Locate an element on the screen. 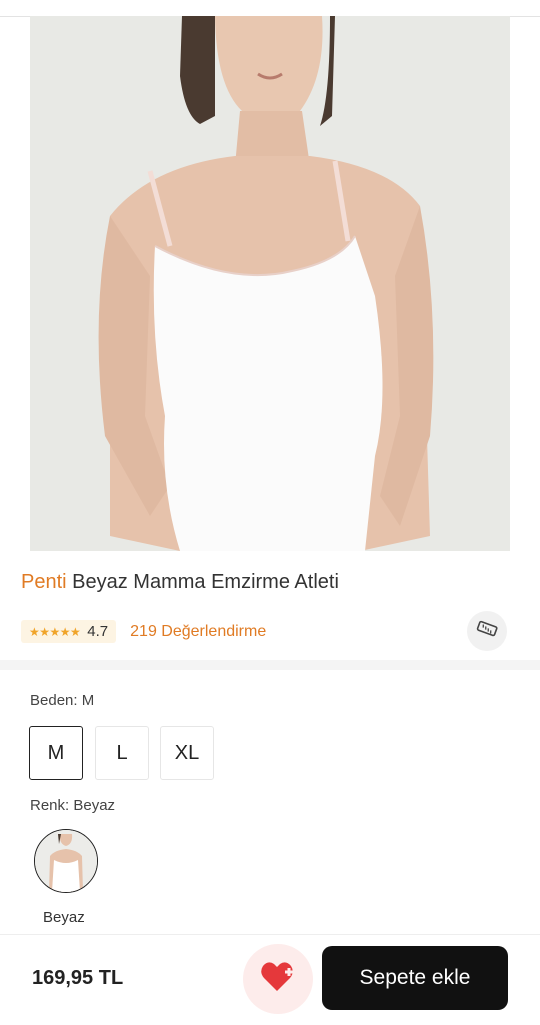 The image size is (540, 1025). product-name: Beyaz Mamma Emzirme Atleti is located at coordinates (205, 582).